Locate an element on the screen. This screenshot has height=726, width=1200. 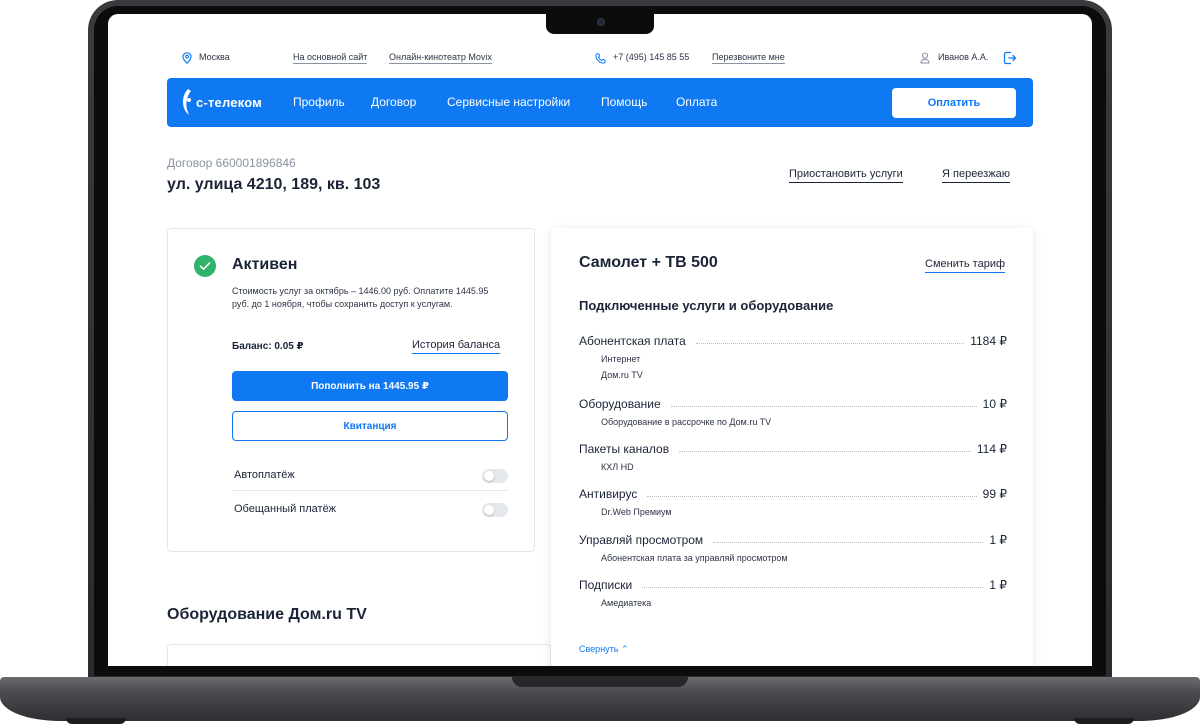
city-label: Москва is located at coordinates (214, 57).